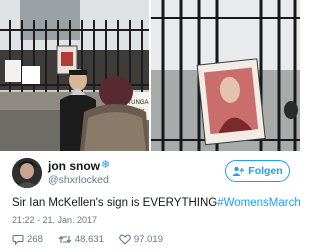 The width and height of the screenshot is (320, 252). What do you see at coordinates (65, 239) in the screenshot?
I see `retweet-icon` at bounding box center [65, 239].